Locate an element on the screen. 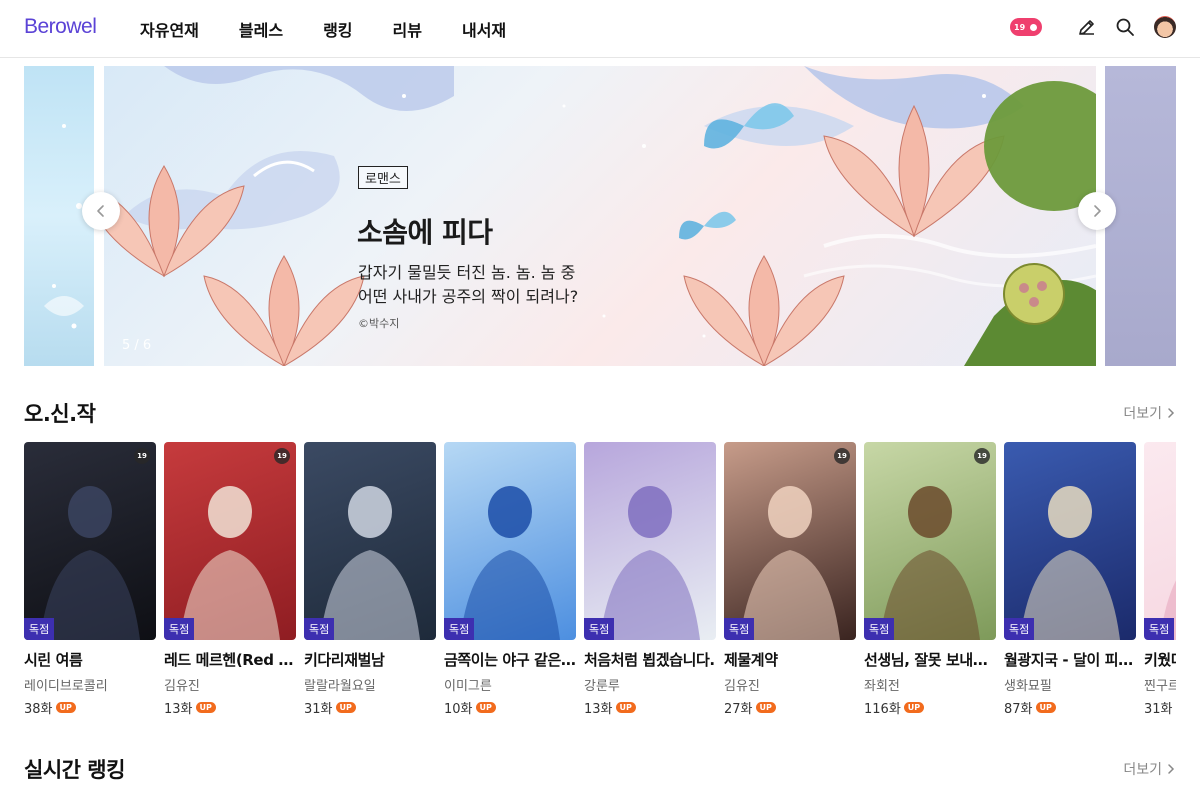 This screenshot has width=1200, height=792. work-title: 금쪽이는 야구 같은 걸 해요 is located at coordinates (510, 659).